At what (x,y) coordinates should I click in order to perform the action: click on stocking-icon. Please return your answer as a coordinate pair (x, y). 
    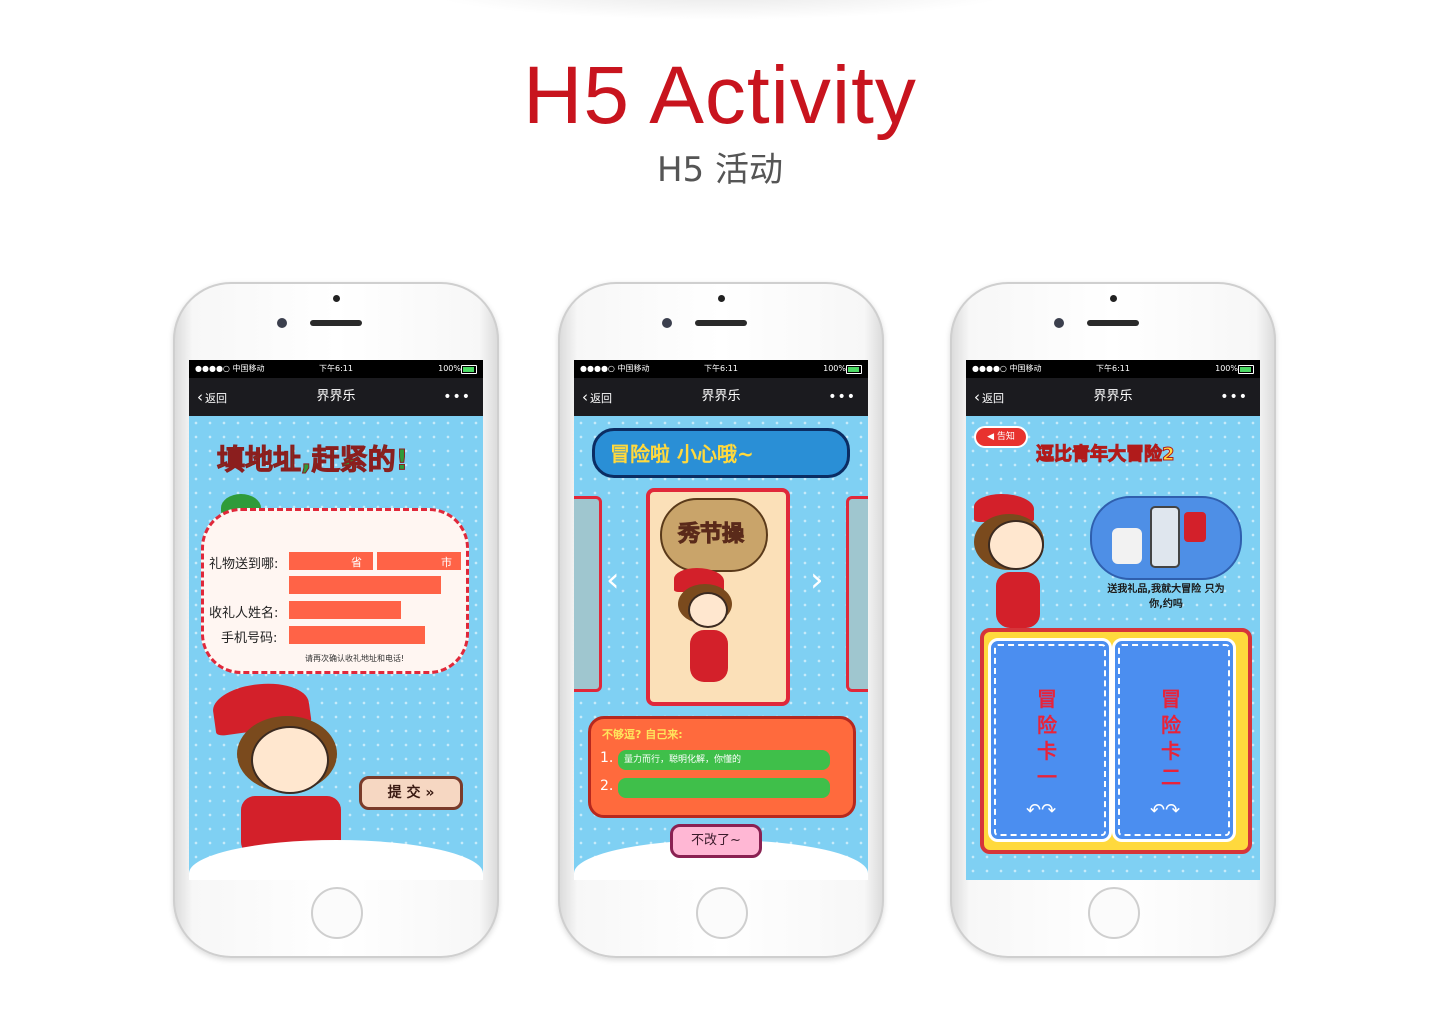
    Looking at the image, I should click on (1195, 527).